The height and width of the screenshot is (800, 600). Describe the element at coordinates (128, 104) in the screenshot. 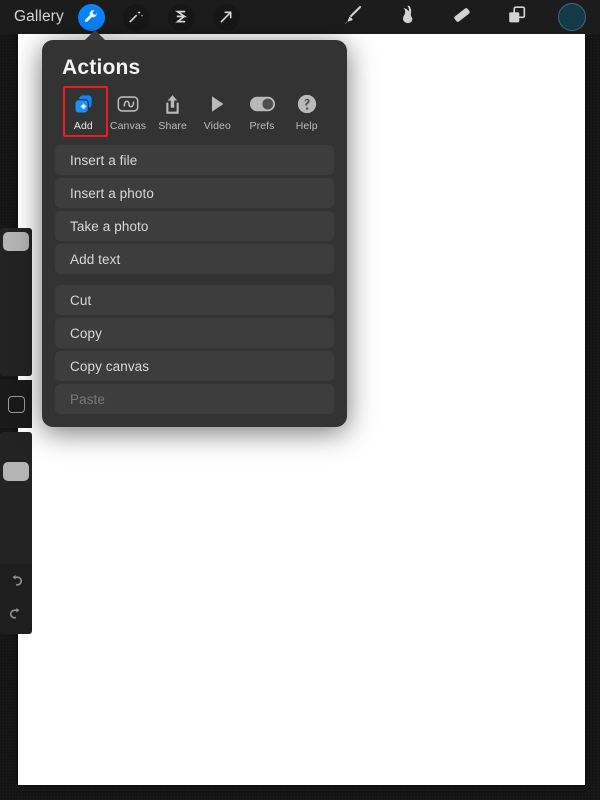

I see `canvas-squiggle-icon` at that location.